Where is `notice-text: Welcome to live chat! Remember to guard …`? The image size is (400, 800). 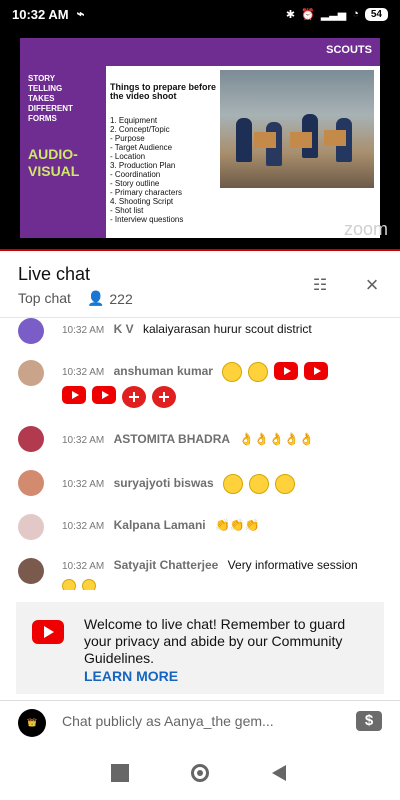 notice-text: Welcome to live chat! Remember to guard … is located at coordinates (215, 641).